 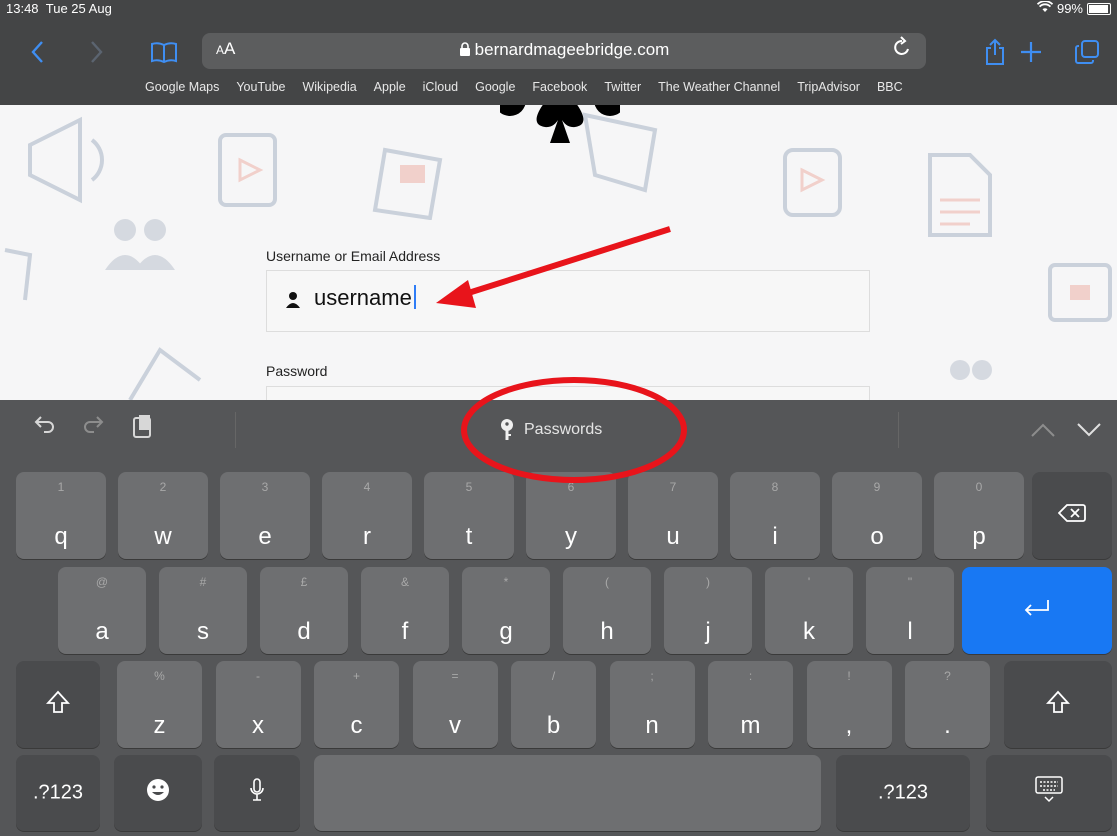 What do you see at coordinates (809, 610) in the screenshot?
I see `key-k: ' k` at bounding box center [809, 610].